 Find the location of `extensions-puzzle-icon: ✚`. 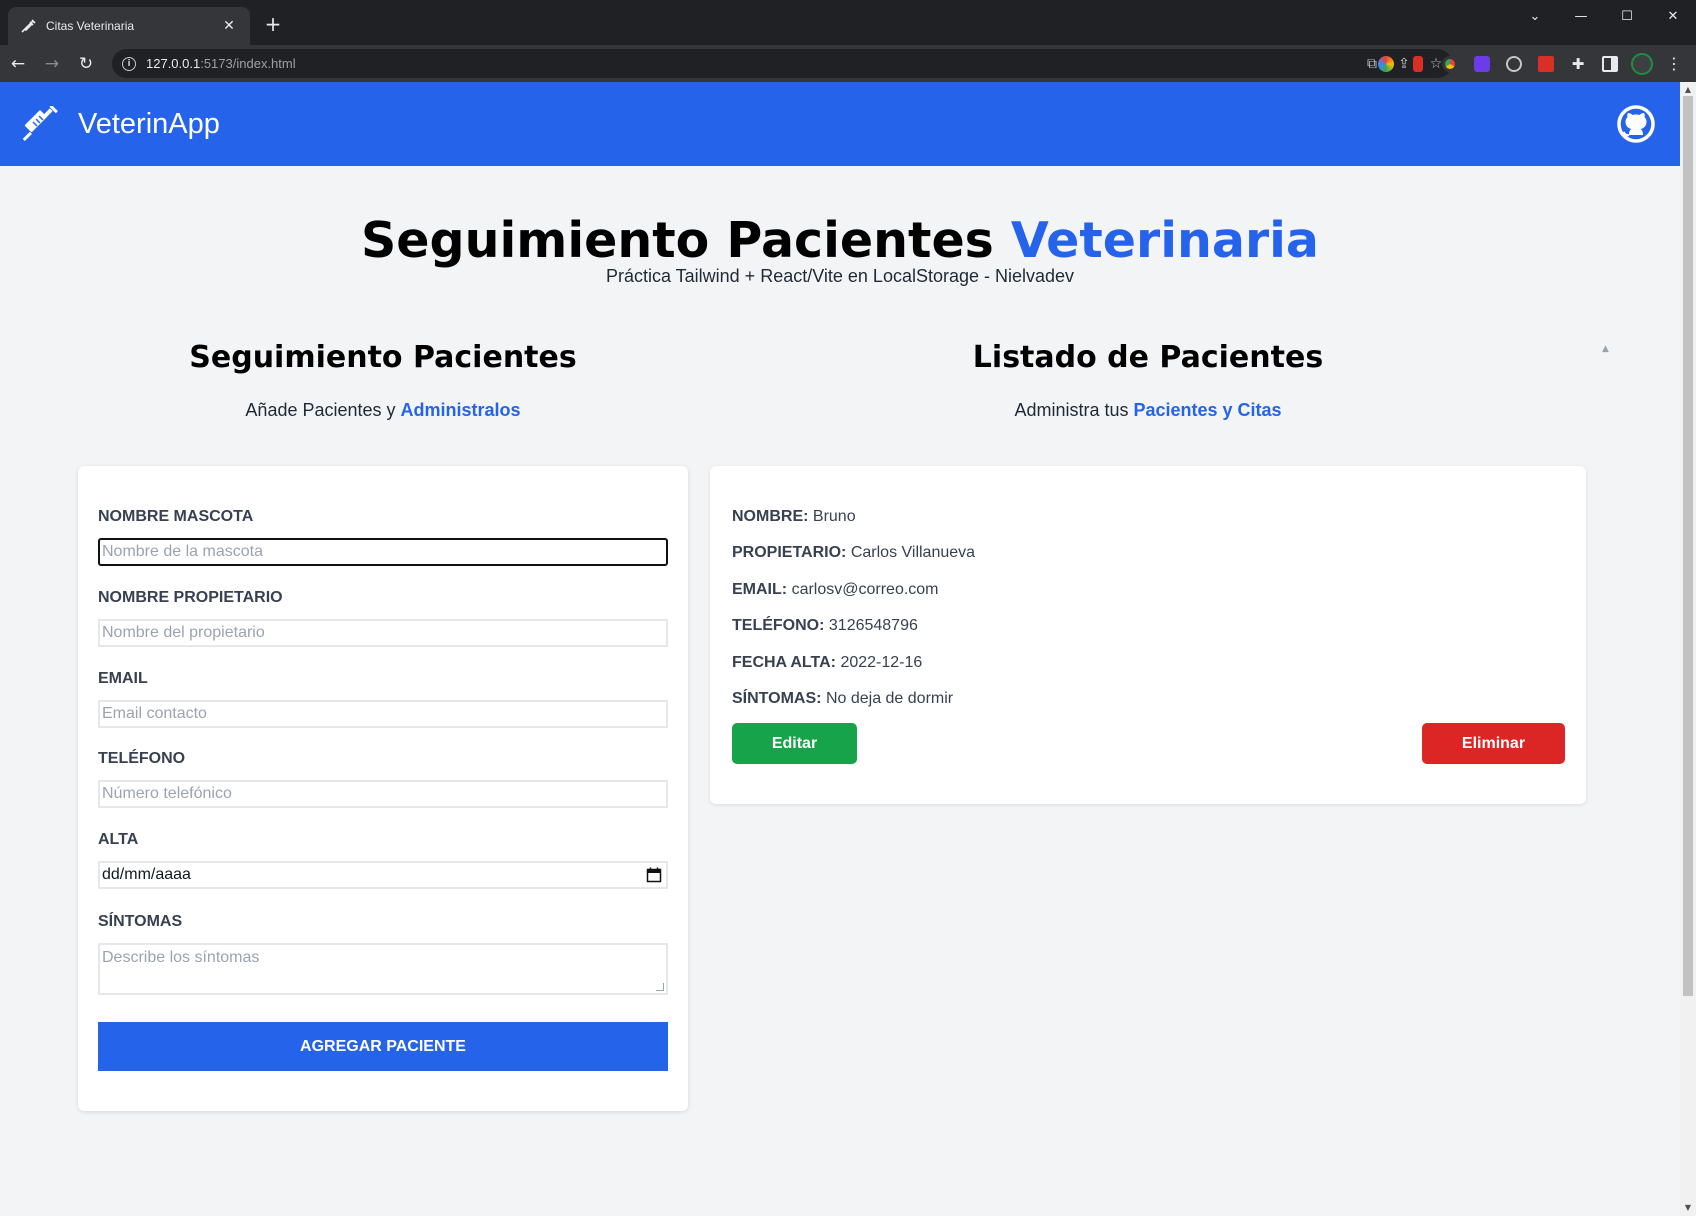

extensions-puzzle-icon: ✚ is located at coordinates (1578, 63).